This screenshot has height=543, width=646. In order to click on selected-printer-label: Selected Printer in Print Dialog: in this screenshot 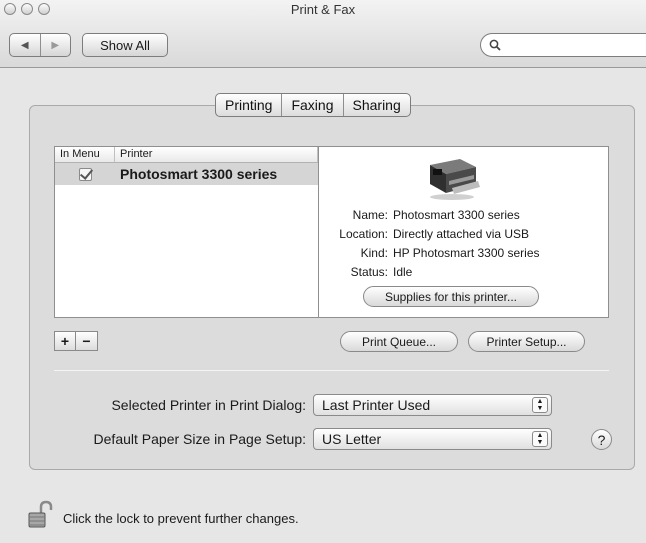, I will do `click(208, 405)`.